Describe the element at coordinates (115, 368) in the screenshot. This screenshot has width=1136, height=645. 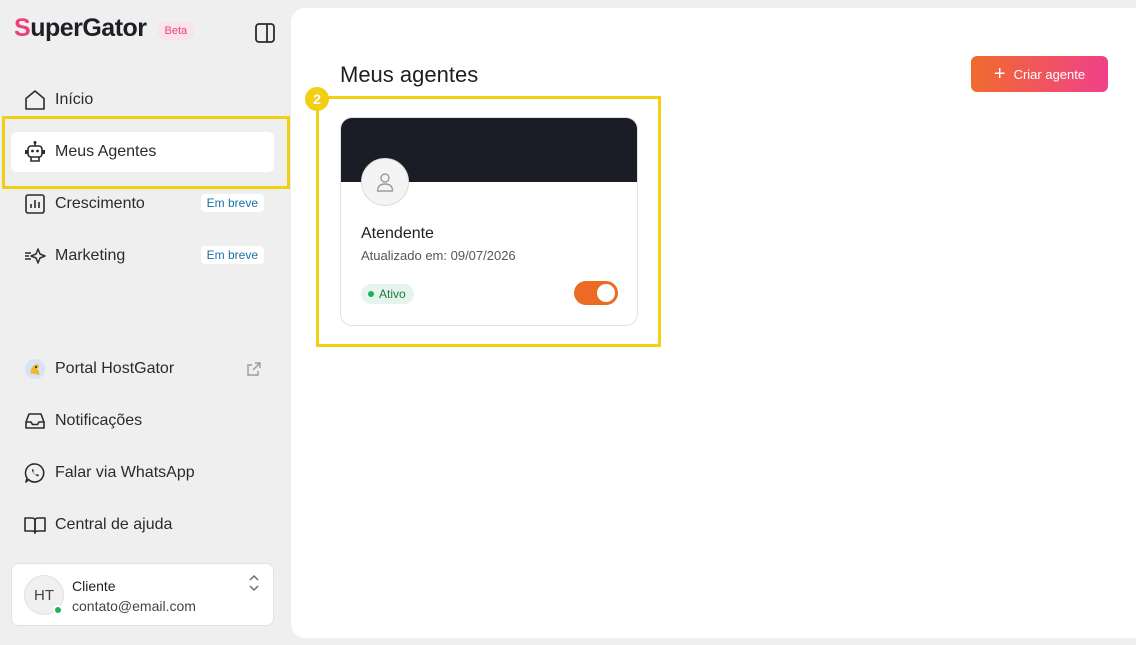
I see `sidebar-item-label: Portal HostGator` at that location.